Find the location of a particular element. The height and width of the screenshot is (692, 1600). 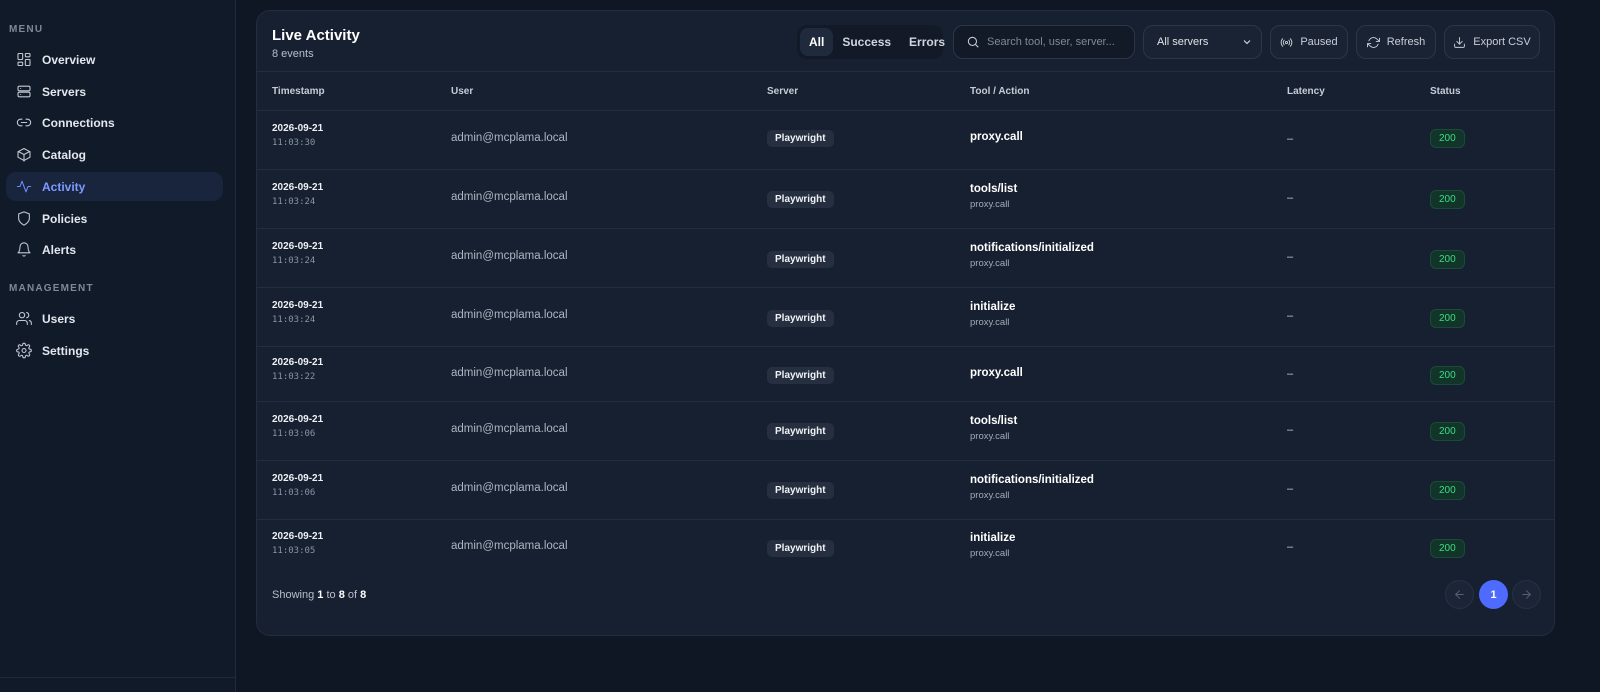

menu-section-label: MENU is located at coordinates (26, 29).